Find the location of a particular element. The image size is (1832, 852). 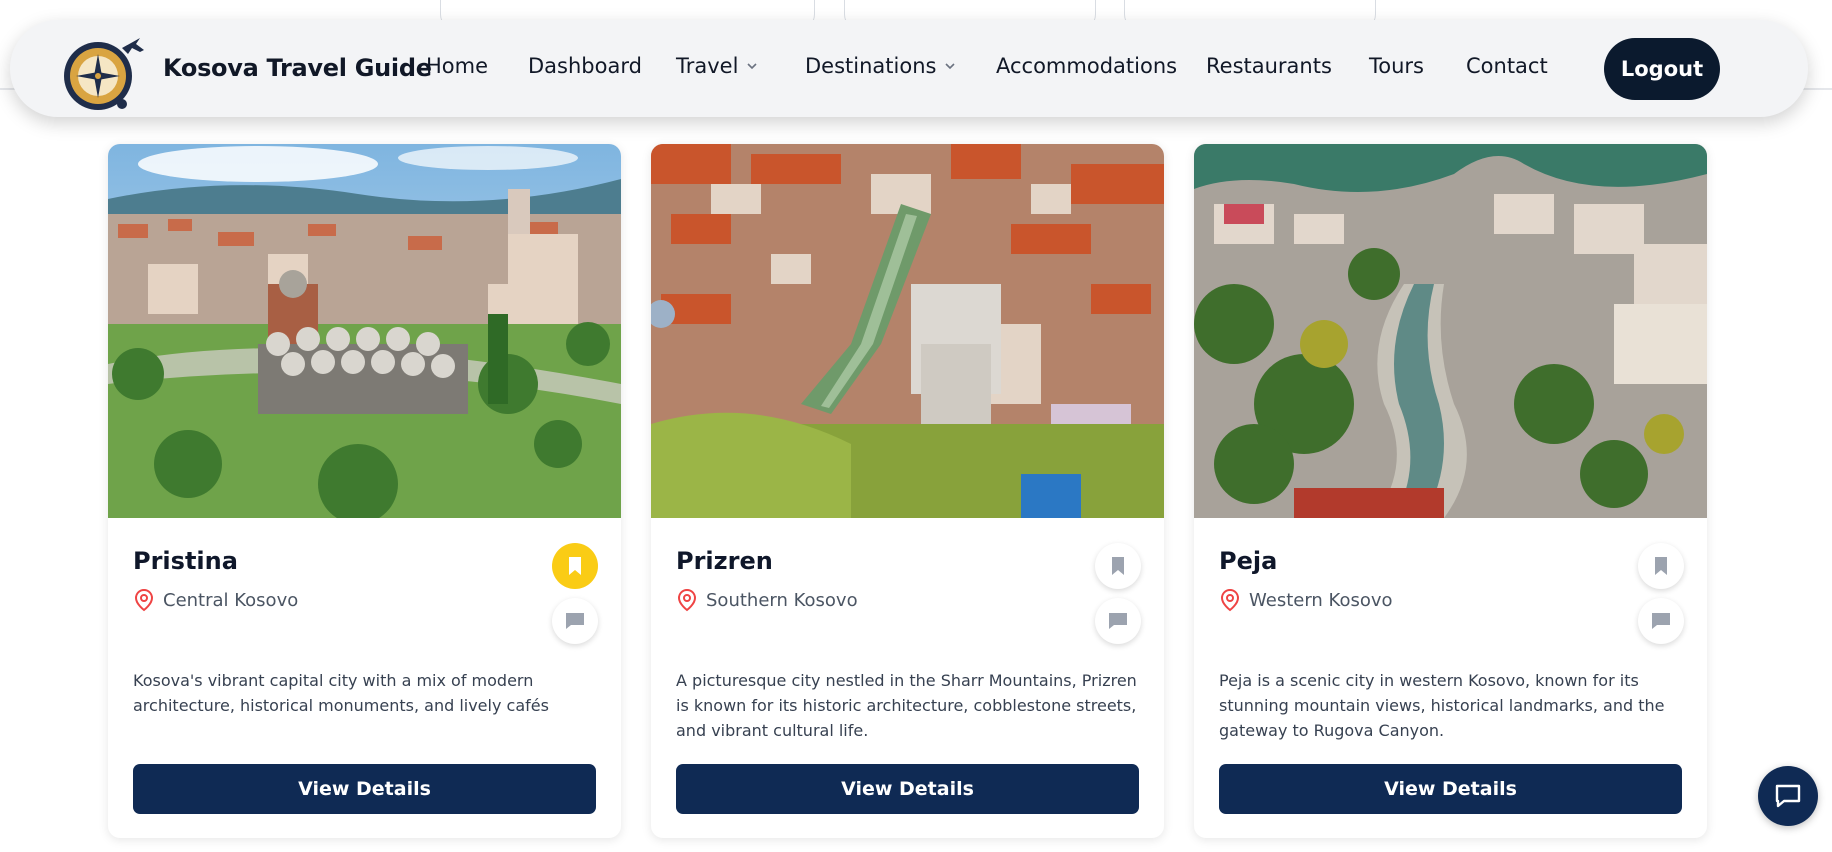

nav-label: Dashboard is located at coordinates (585, 66).